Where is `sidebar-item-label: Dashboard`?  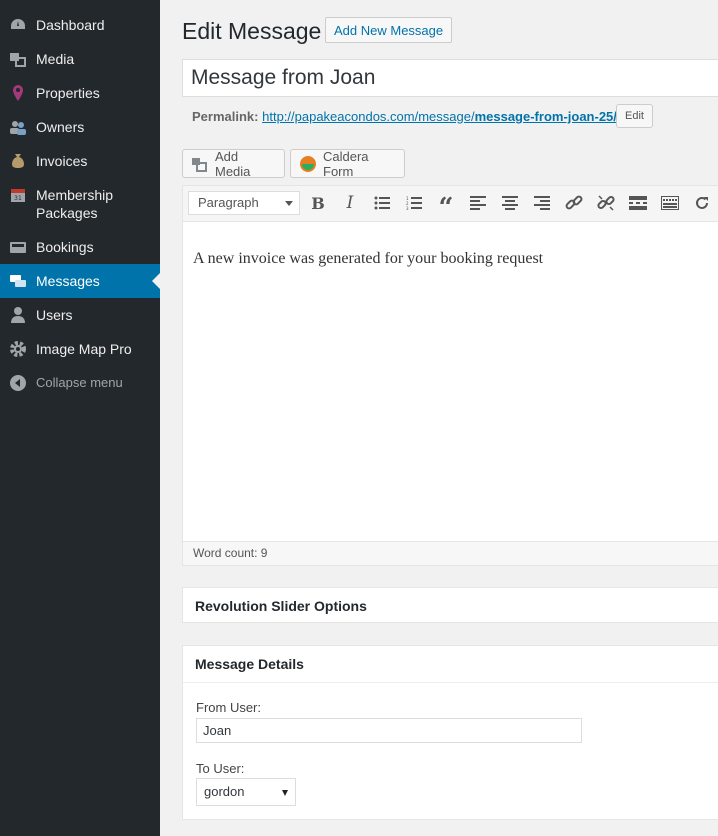 sidebar-item-label: Dashboard is located at coordinates (70, 25).